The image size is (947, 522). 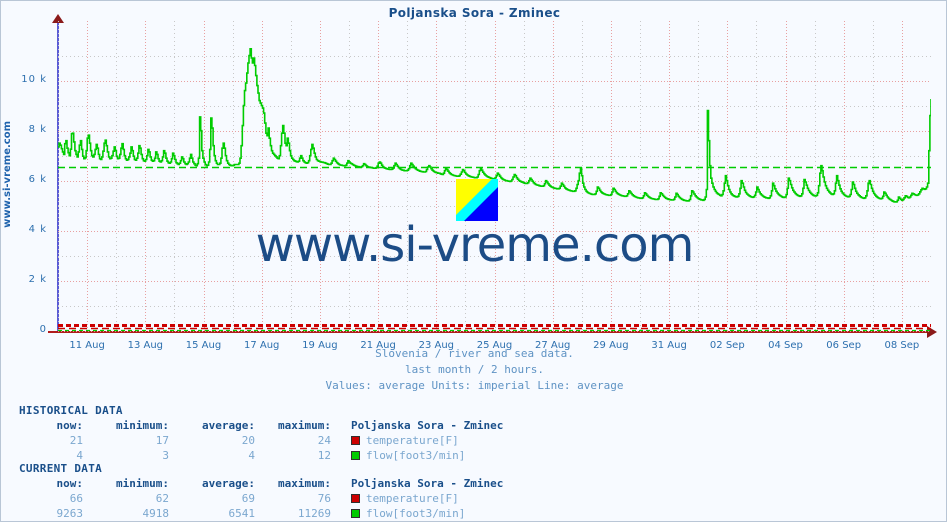 I want to click on cell-maximum: 76, so click(x=324, y=498).